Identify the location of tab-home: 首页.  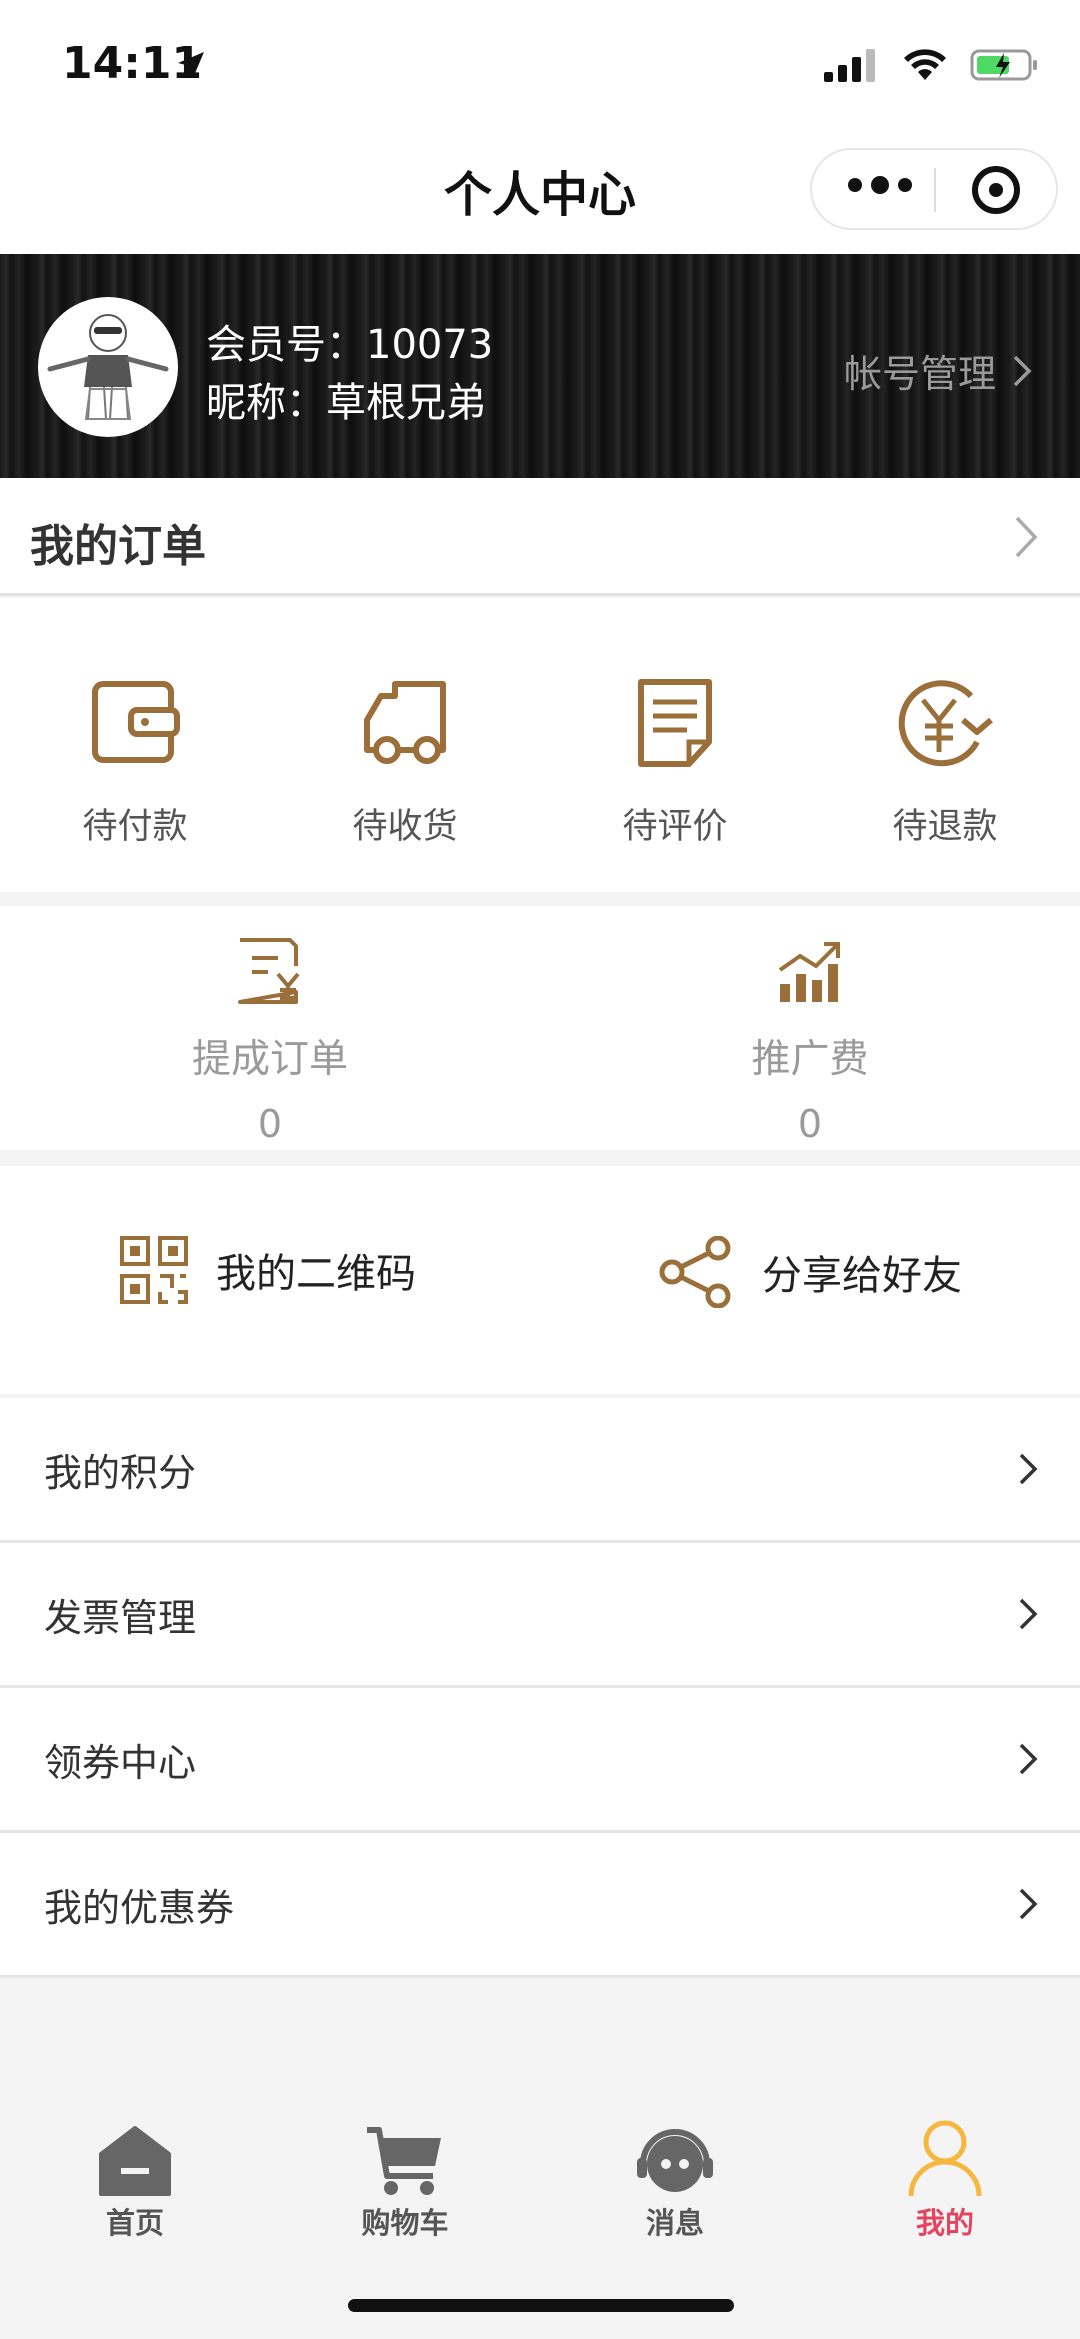
(135, 2166).